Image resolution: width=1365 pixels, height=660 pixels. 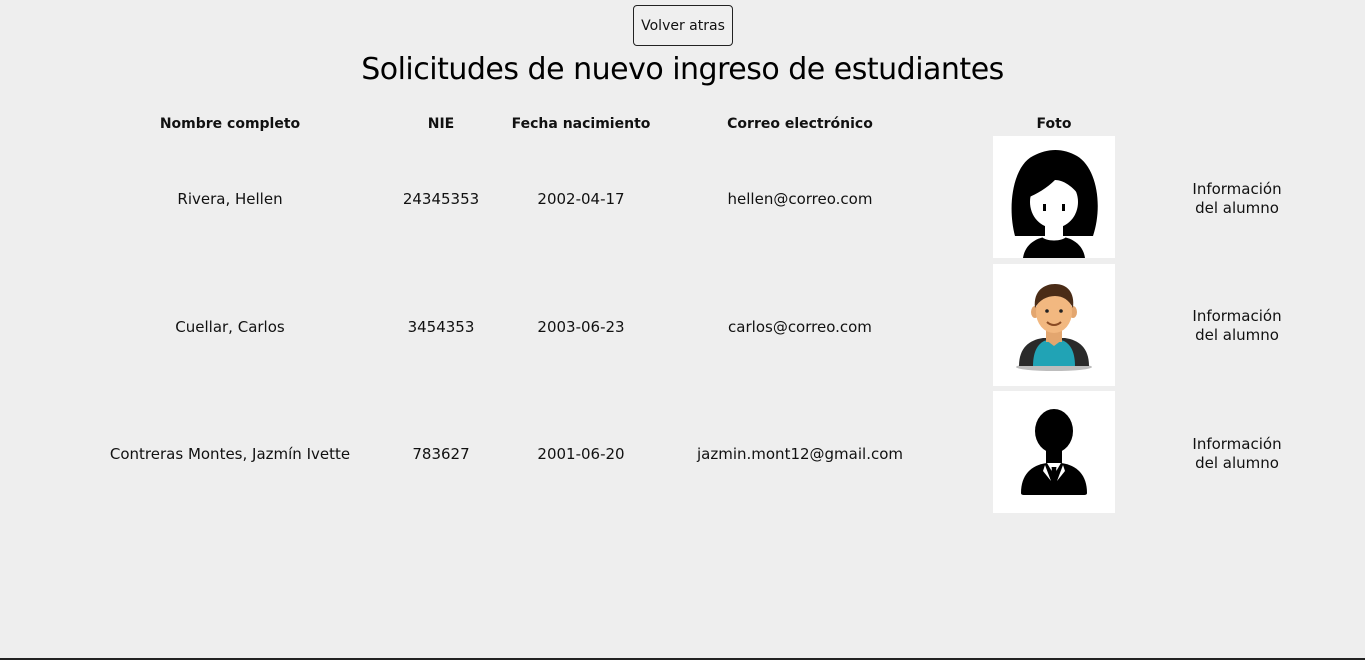 I want to click on cell-nie: 3454353, so click(x=441, y=327).